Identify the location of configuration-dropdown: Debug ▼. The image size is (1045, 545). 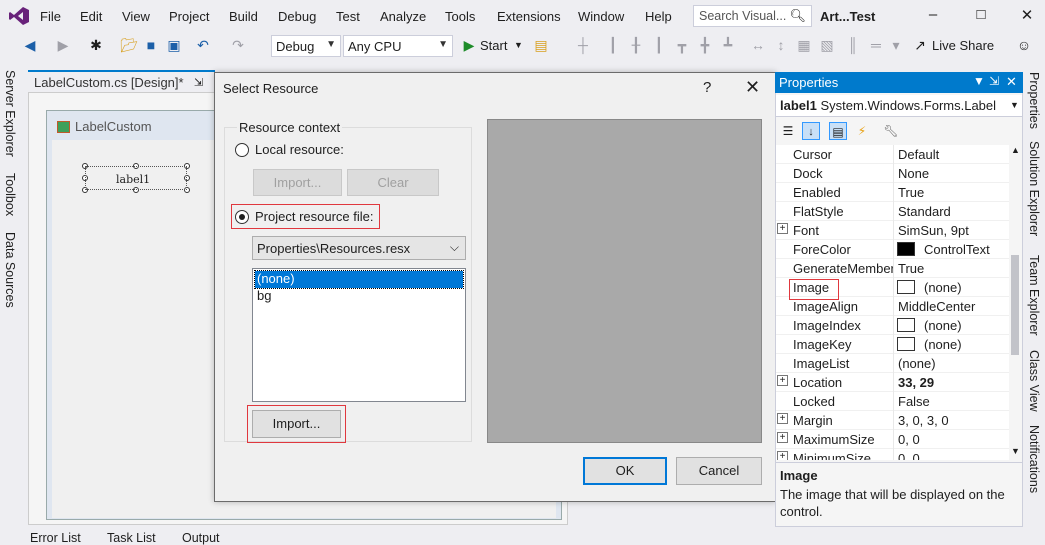
(306, 46).